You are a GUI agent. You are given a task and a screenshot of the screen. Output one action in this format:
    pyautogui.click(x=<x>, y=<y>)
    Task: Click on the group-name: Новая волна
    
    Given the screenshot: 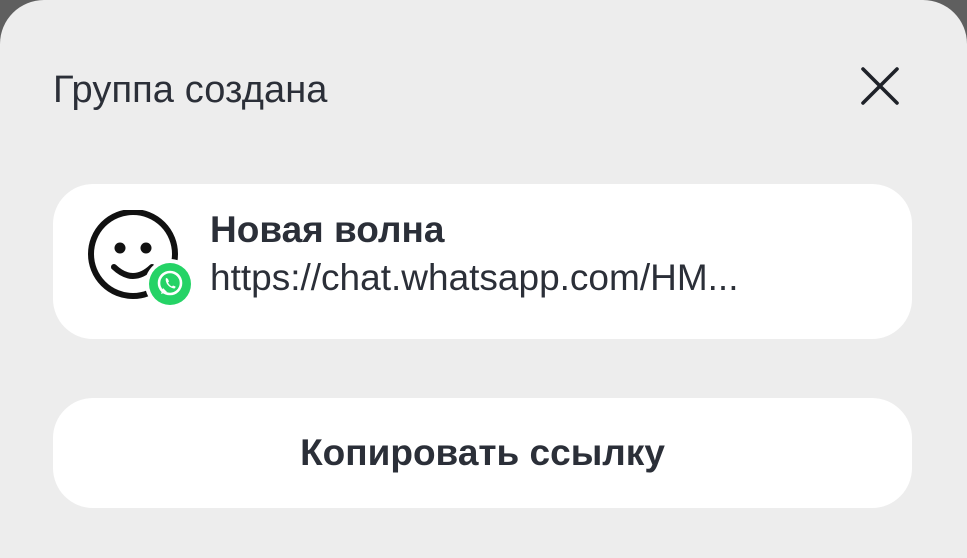 What is the action you would take?
    pyautogui.click(x=327, y=229)
    